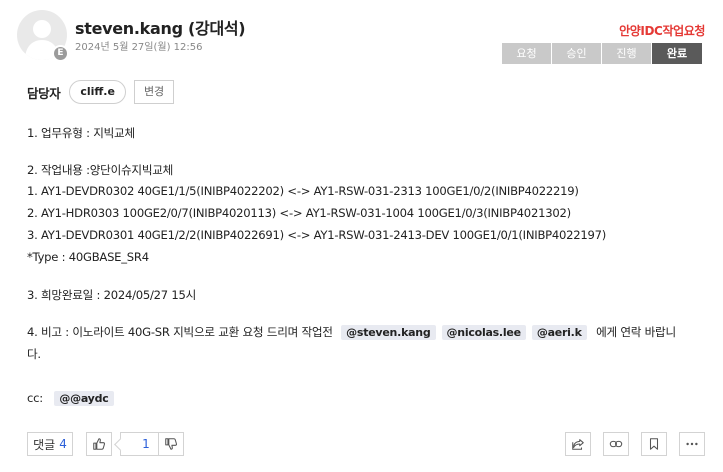  What do you see at coordinates (577, 53) in the screenshot?
I see `step-approve: 승인` at bounding box center [577, 53].